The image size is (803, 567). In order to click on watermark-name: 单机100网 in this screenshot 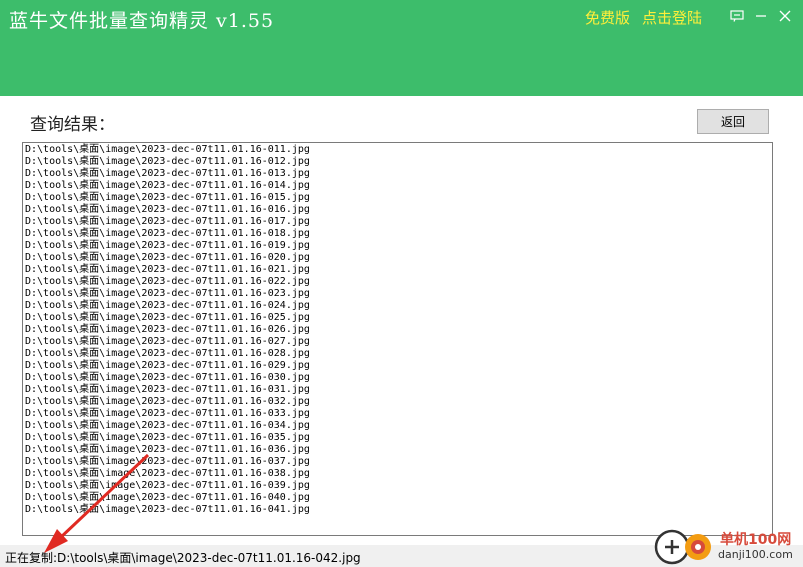, I will do `click(756, 540)`.